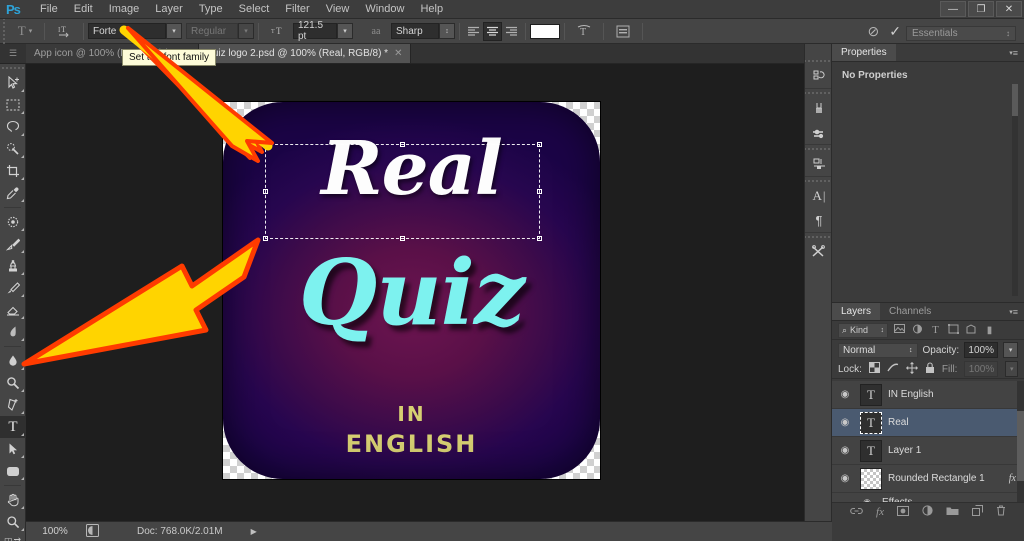 The width and height of the screenshot is (1024, 541). I want to click on fill-dropdown-arrow: ▾, so click(1011, 369).